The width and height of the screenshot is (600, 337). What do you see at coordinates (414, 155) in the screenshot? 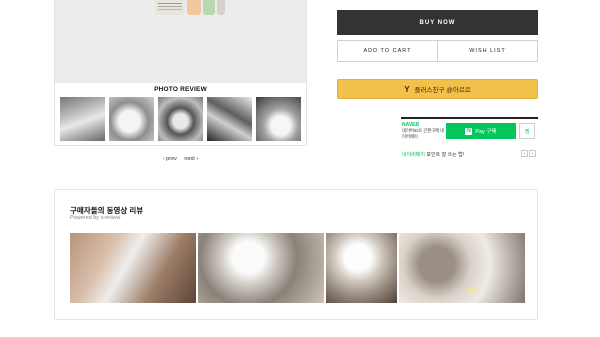
I see `naver-pay-promo-highlight: 네이버페이` at bounding box center [414, 155].